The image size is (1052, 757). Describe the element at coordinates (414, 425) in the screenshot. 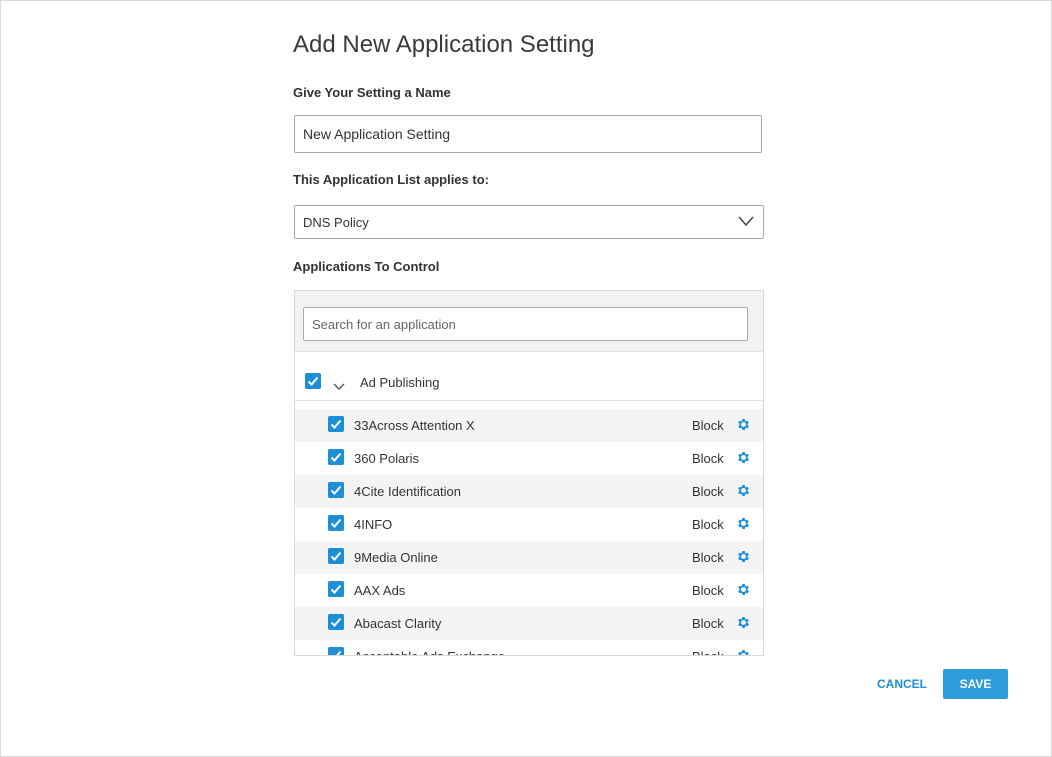

I see `app-name: 33Across Attention X` at that location.